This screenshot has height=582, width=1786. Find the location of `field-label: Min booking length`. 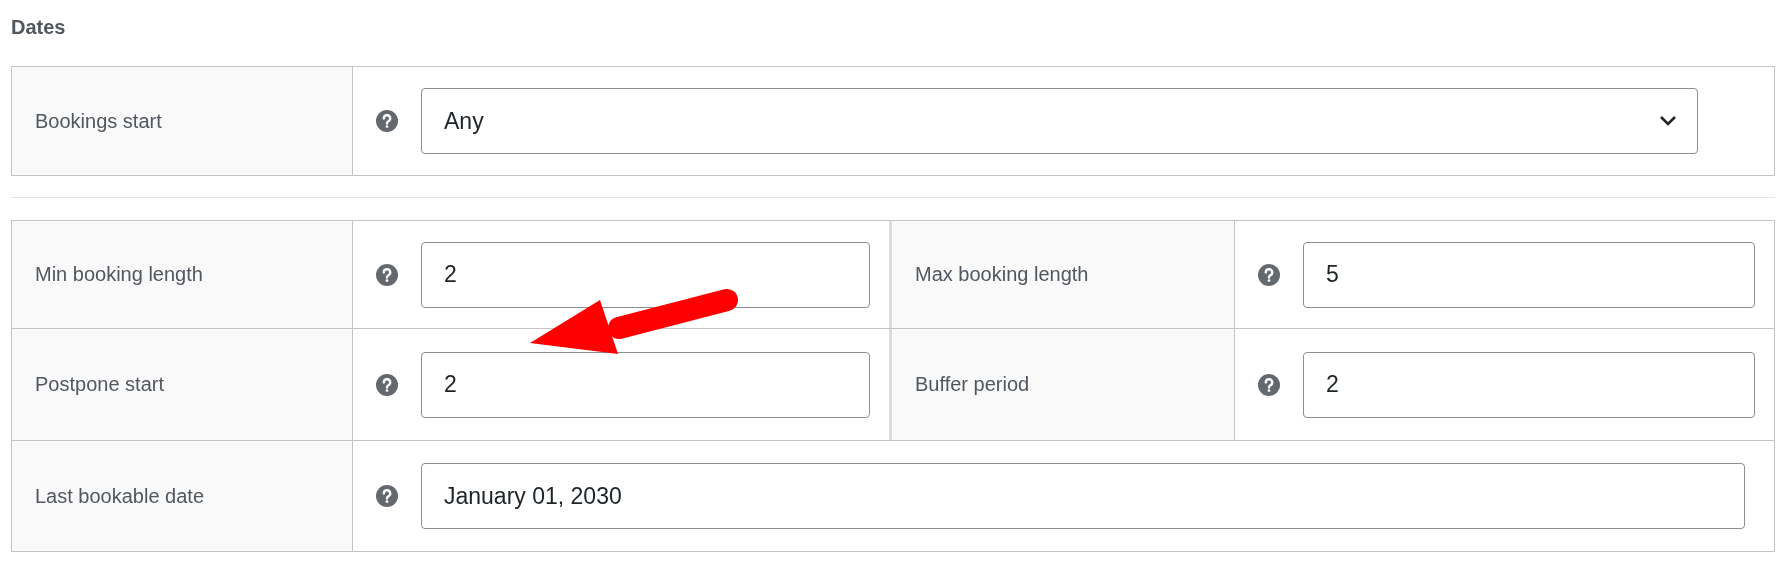

field-label: Min booking length is located at coordinates (119, 274).